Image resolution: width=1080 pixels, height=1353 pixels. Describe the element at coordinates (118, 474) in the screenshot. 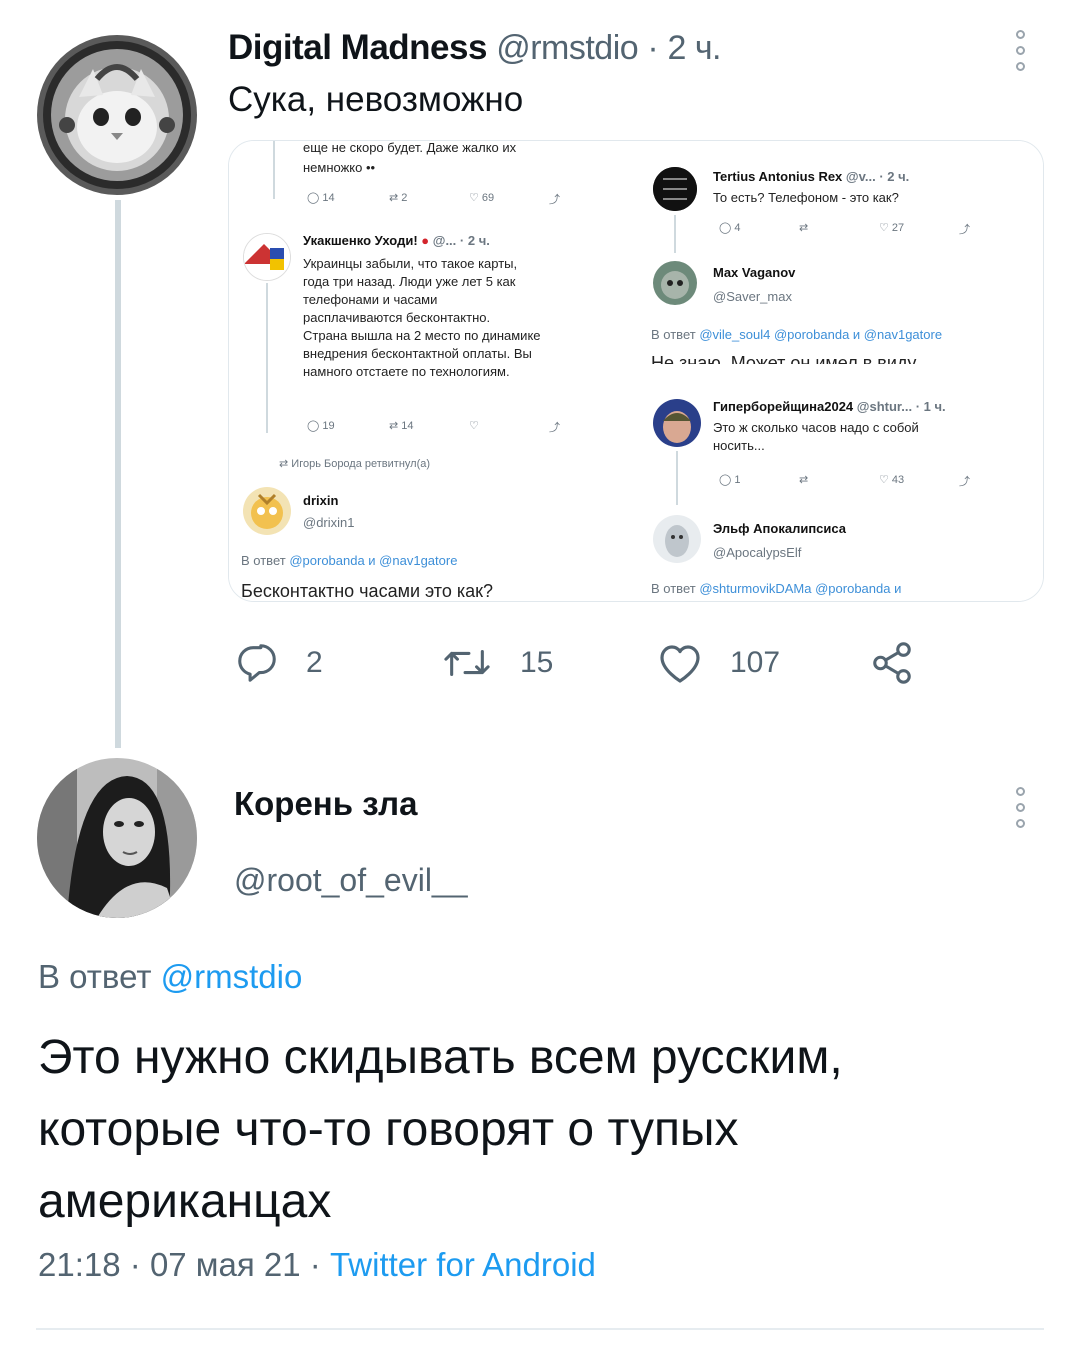

I see `thread-connector-line` at that location.